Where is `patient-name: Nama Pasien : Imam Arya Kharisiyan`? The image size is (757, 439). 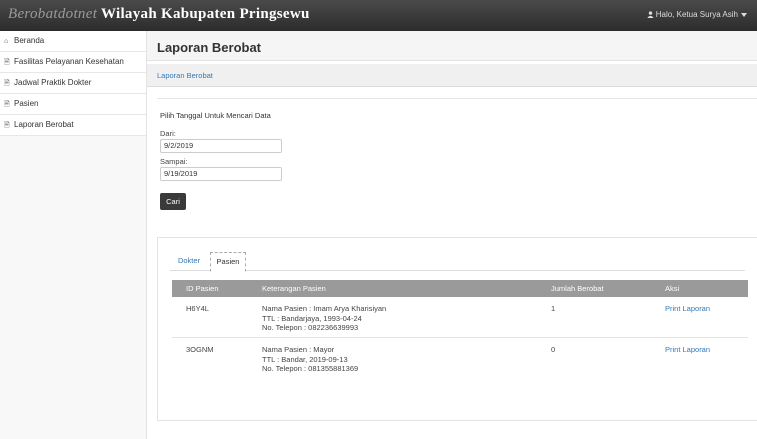
patient-name: Nama Pasien : Imam Arya Kharisiyan is located at coordinates (324, 308).